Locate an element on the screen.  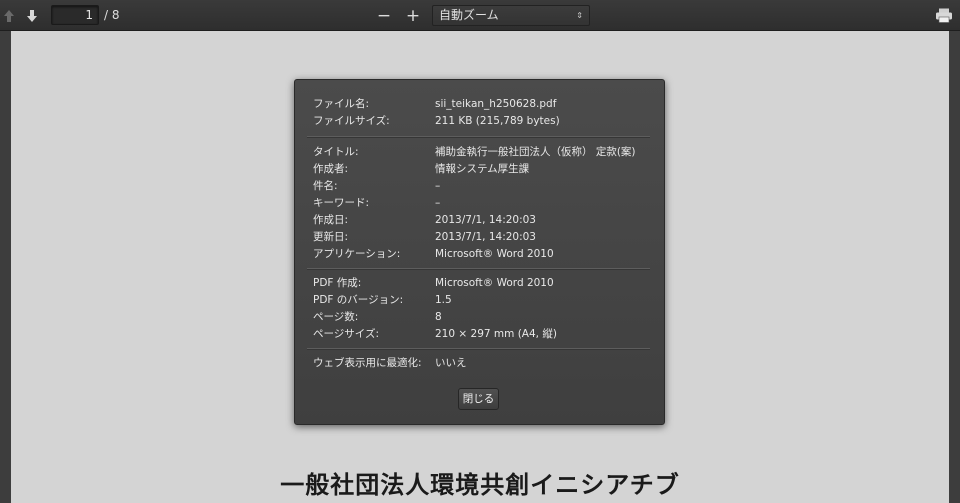
property-label: ページサイズ: is located at coordinates (346, 334).